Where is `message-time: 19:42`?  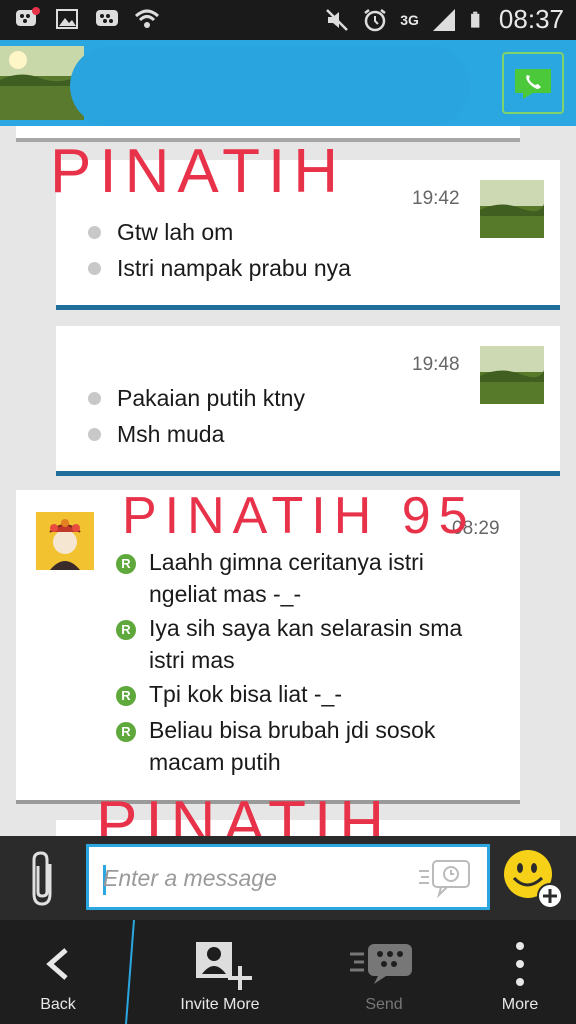 message-time: 19:42 is located at coordinates (436, 198).